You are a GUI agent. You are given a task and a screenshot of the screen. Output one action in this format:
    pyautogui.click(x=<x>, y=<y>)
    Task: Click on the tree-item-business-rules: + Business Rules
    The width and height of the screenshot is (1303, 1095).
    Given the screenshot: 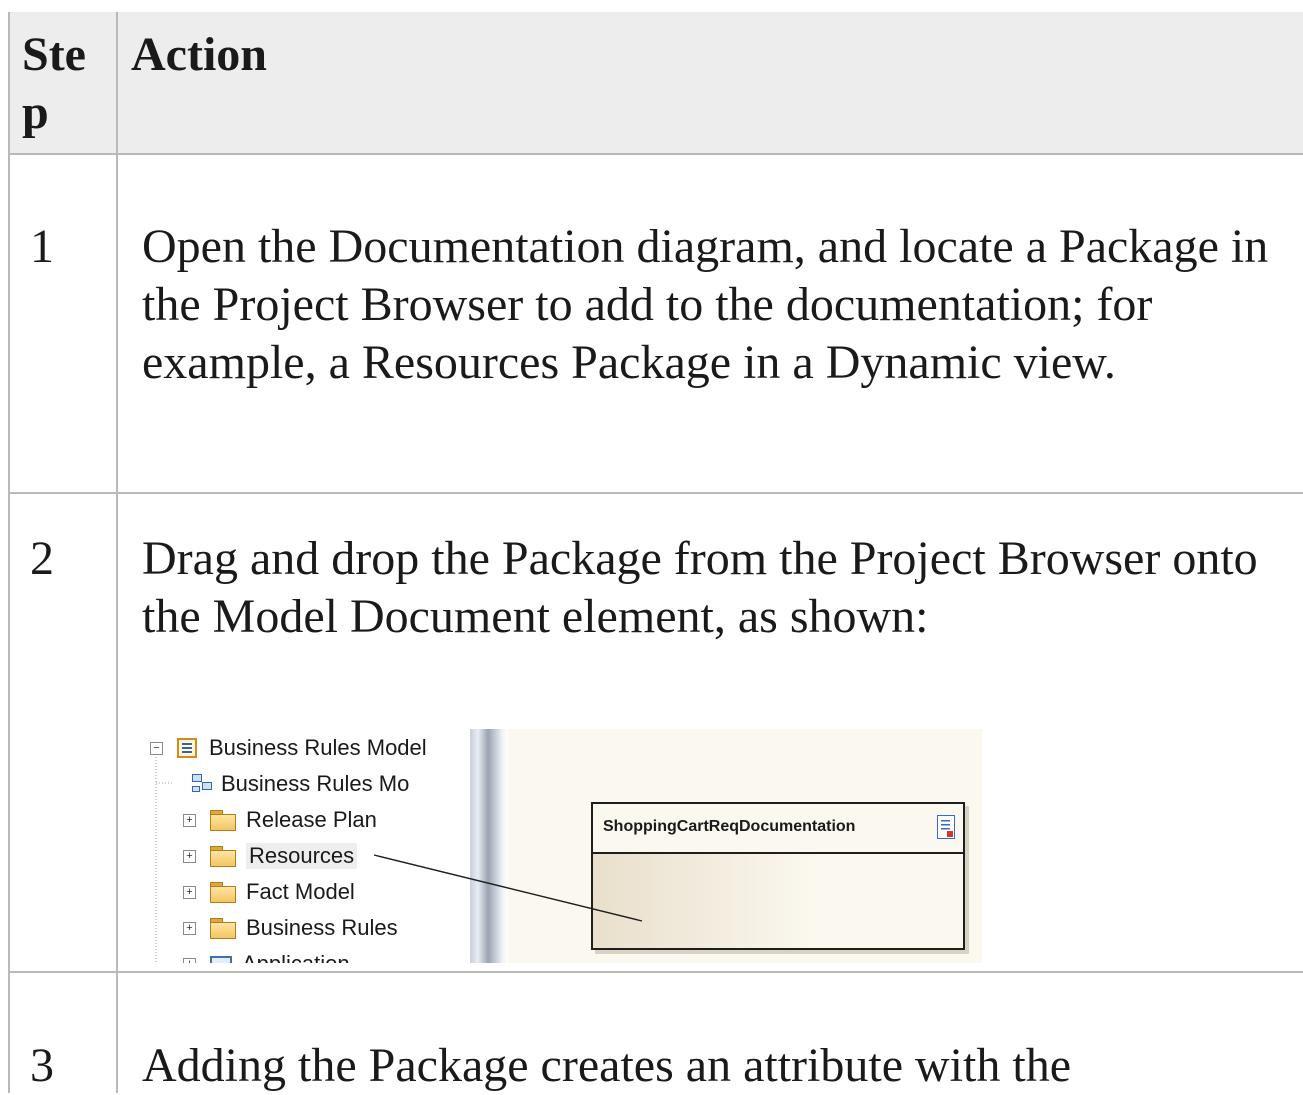 What is the action you would take?
    pyautogui.click(x=290, y=928)
    